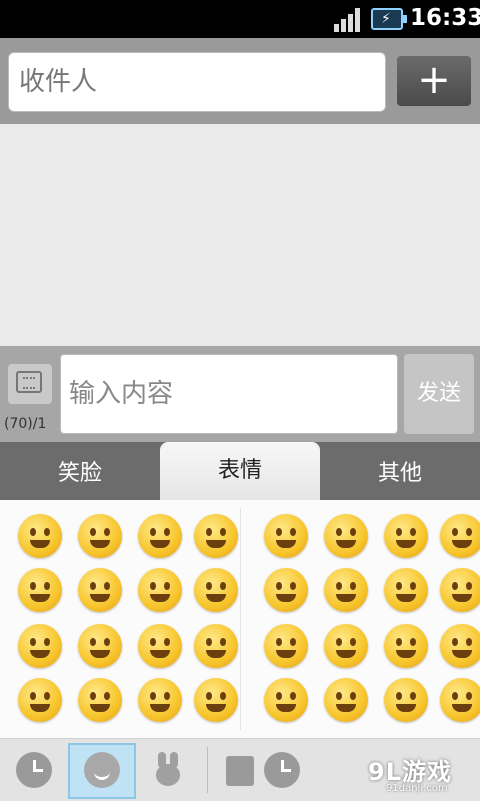 This screenshot has height=801, width=480. What do you see at coordinates (240, 771) in the screenshot?
I see `box-icon` at bounding box center [240, 771].